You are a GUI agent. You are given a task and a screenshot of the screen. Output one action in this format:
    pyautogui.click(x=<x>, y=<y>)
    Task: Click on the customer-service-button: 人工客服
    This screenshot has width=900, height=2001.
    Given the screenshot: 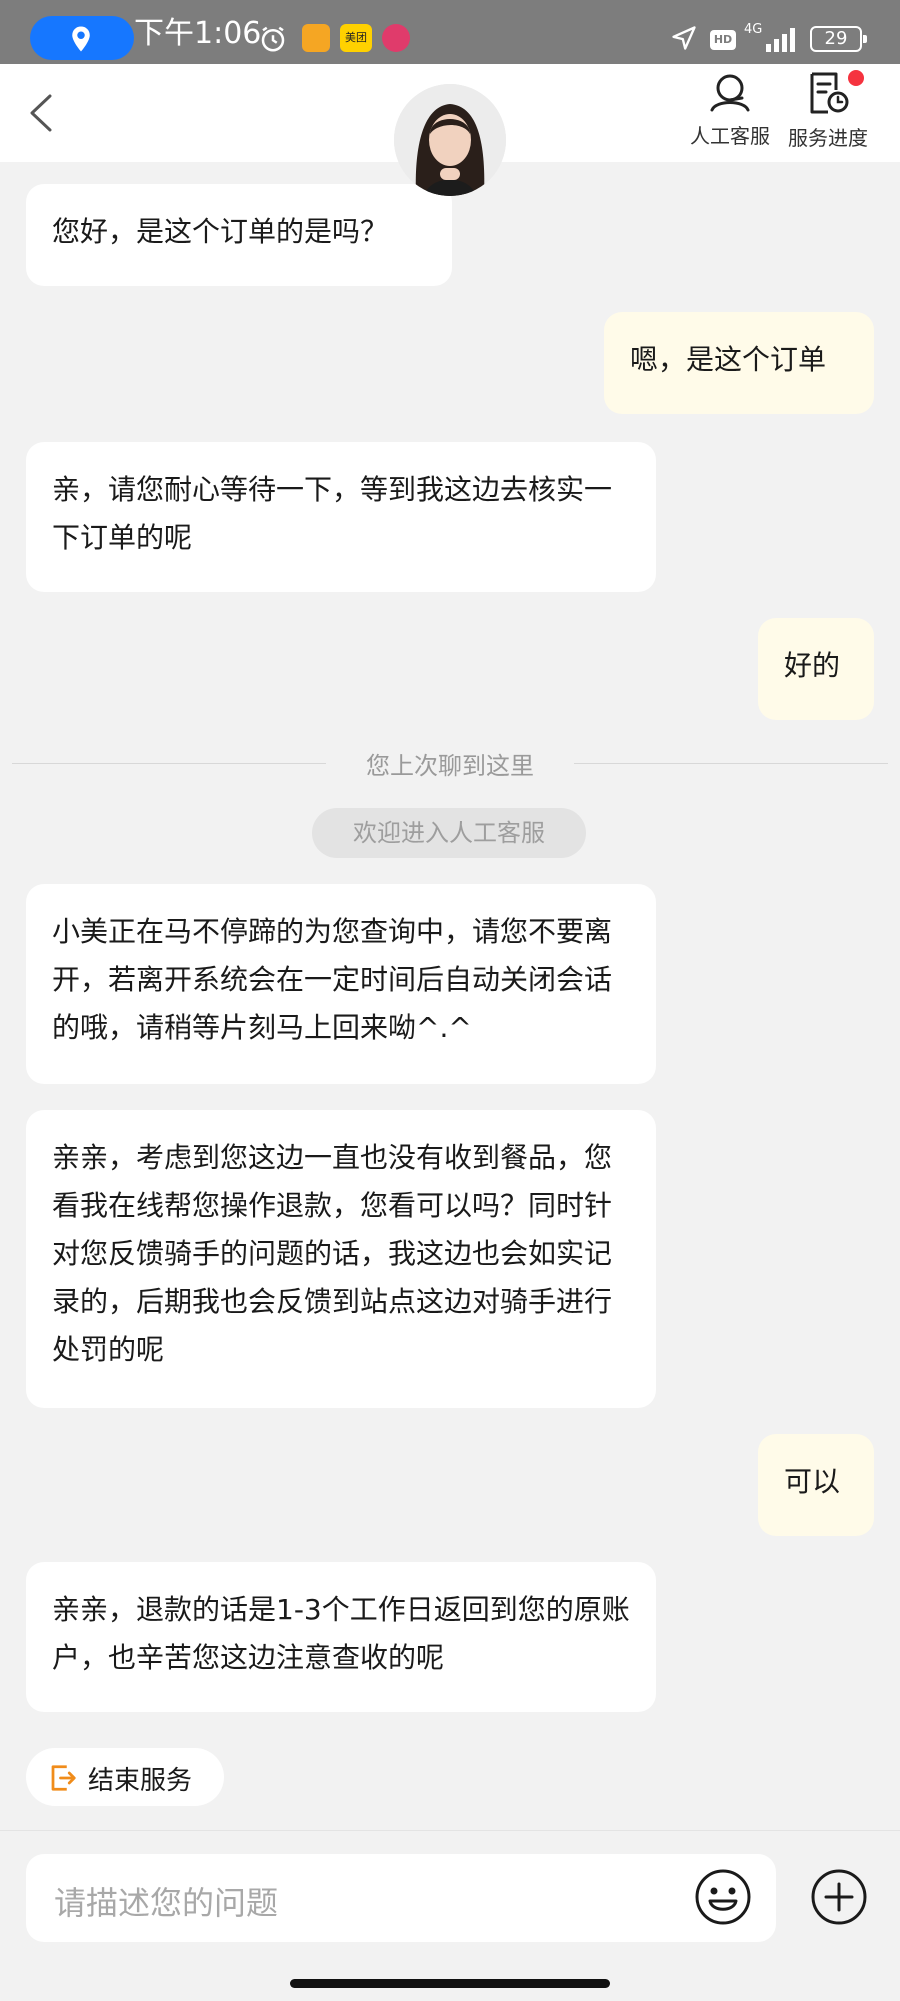 What is the action you would take?
    pyautogui.click(x=730, y=110)
    